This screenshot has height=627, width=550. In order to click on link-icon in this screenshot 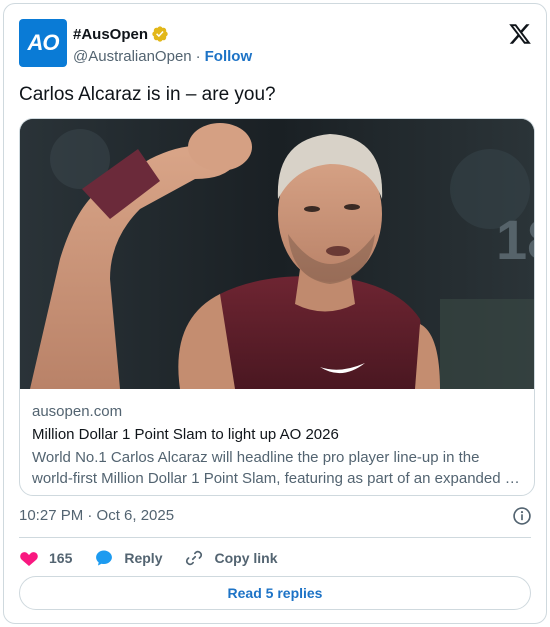, I will do `click(194, 558)`.